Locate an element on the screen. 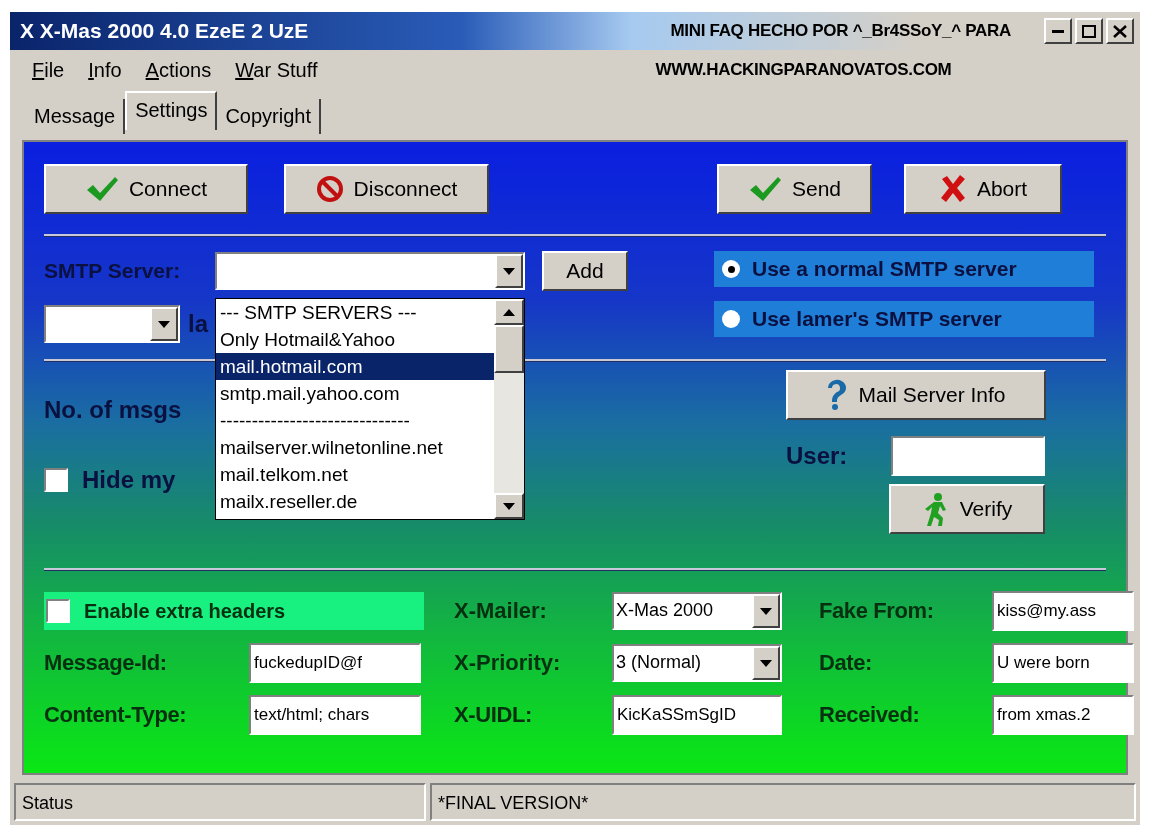 Image resolution: width=1152 pixels, height=825 pixels. minimize-icon is located at coordinates (1058, 31).